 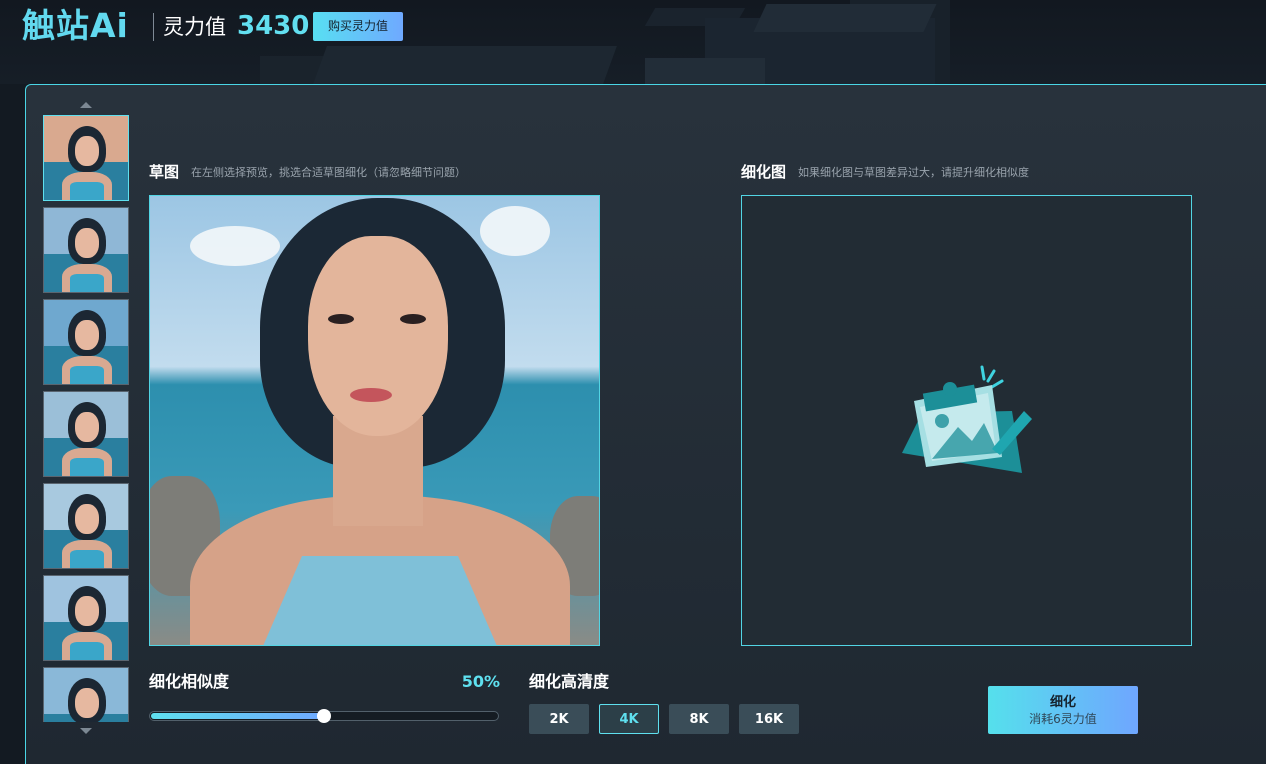 What do you see at coordinates (1062, 702) in the screenshot?
I see `refine-button-label: 细化` at bounding box center [1062, 702].